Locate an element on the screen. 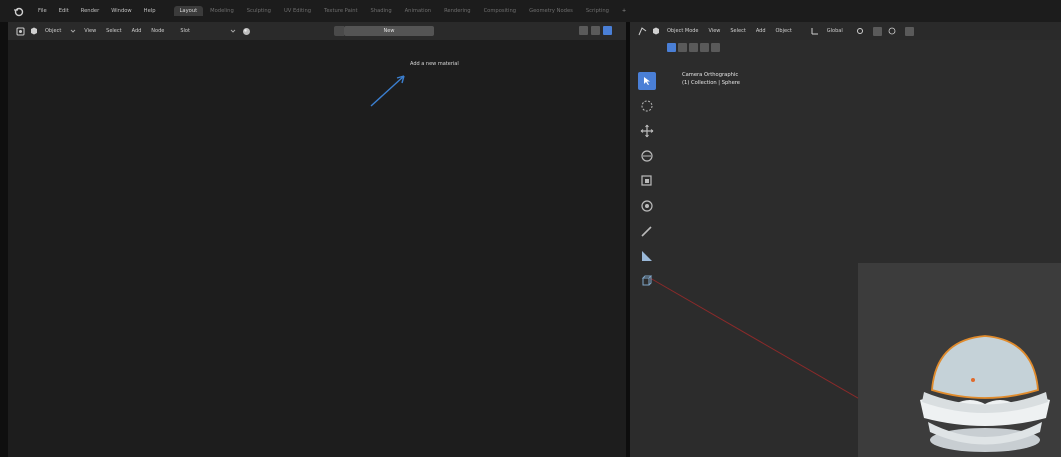 This screenshot has width=1061, height=457. select-subtract-icon is located at coordinates (693, 47).